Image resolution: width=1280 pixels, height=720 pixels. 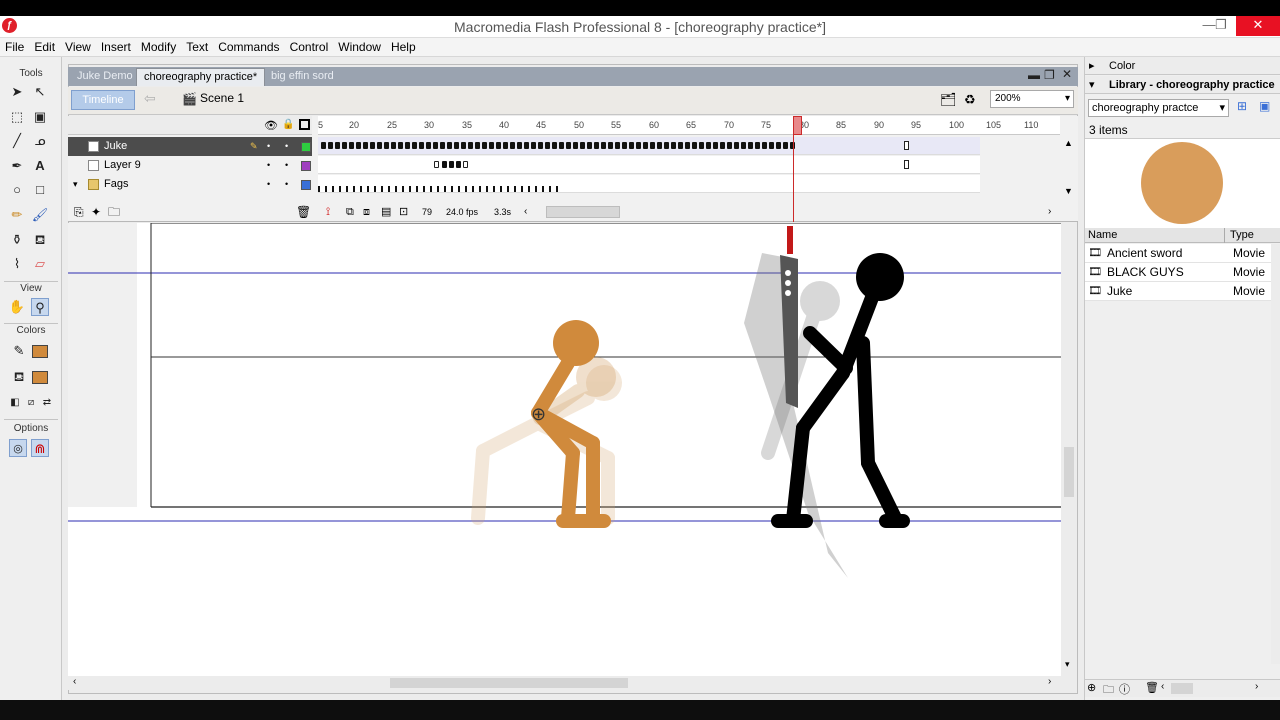 I want to click on menu-window: Window, so click(x=359, y=47).